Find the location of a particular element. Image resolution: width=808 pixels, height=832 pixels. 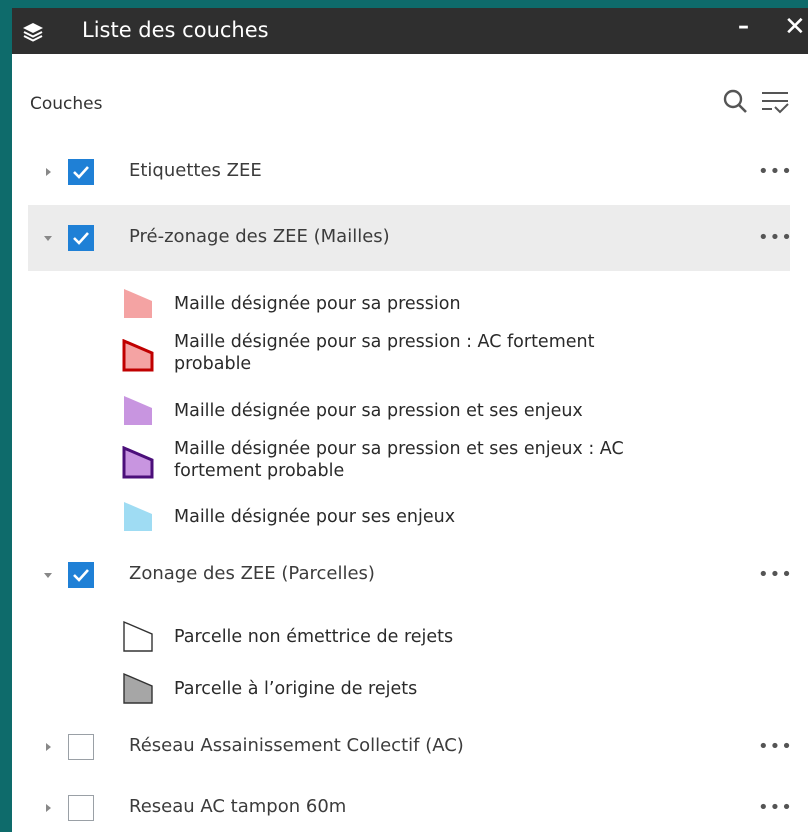

minimize-button: – is located at coordinates (743, 26).